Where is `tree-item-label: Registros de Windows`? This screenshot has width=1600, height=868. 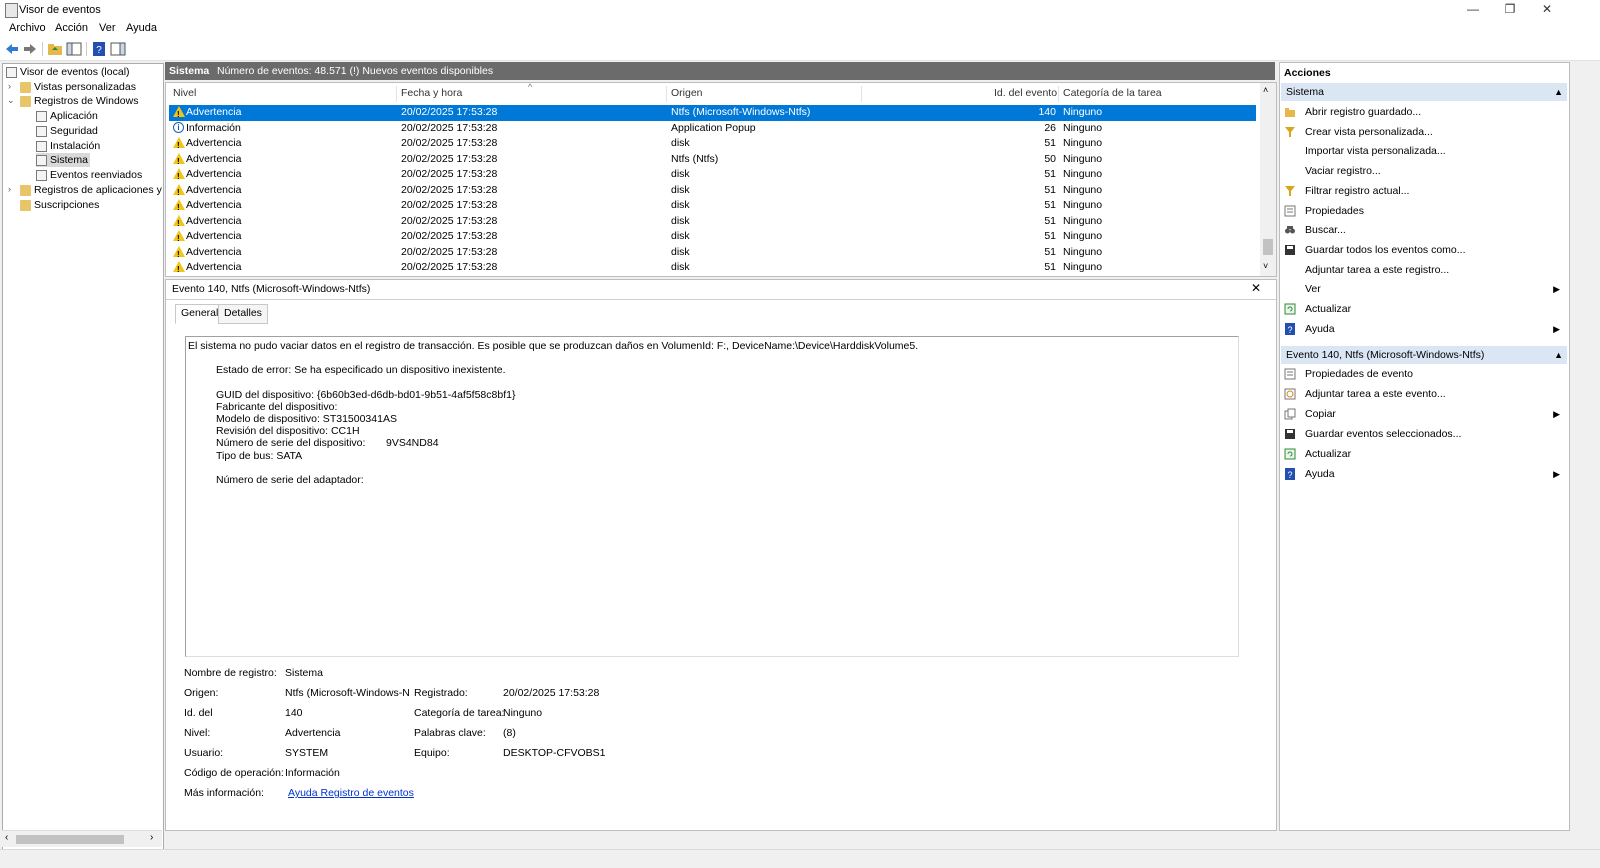 tree-item-label: Registros de Windows is located at coordinates (86, 101).